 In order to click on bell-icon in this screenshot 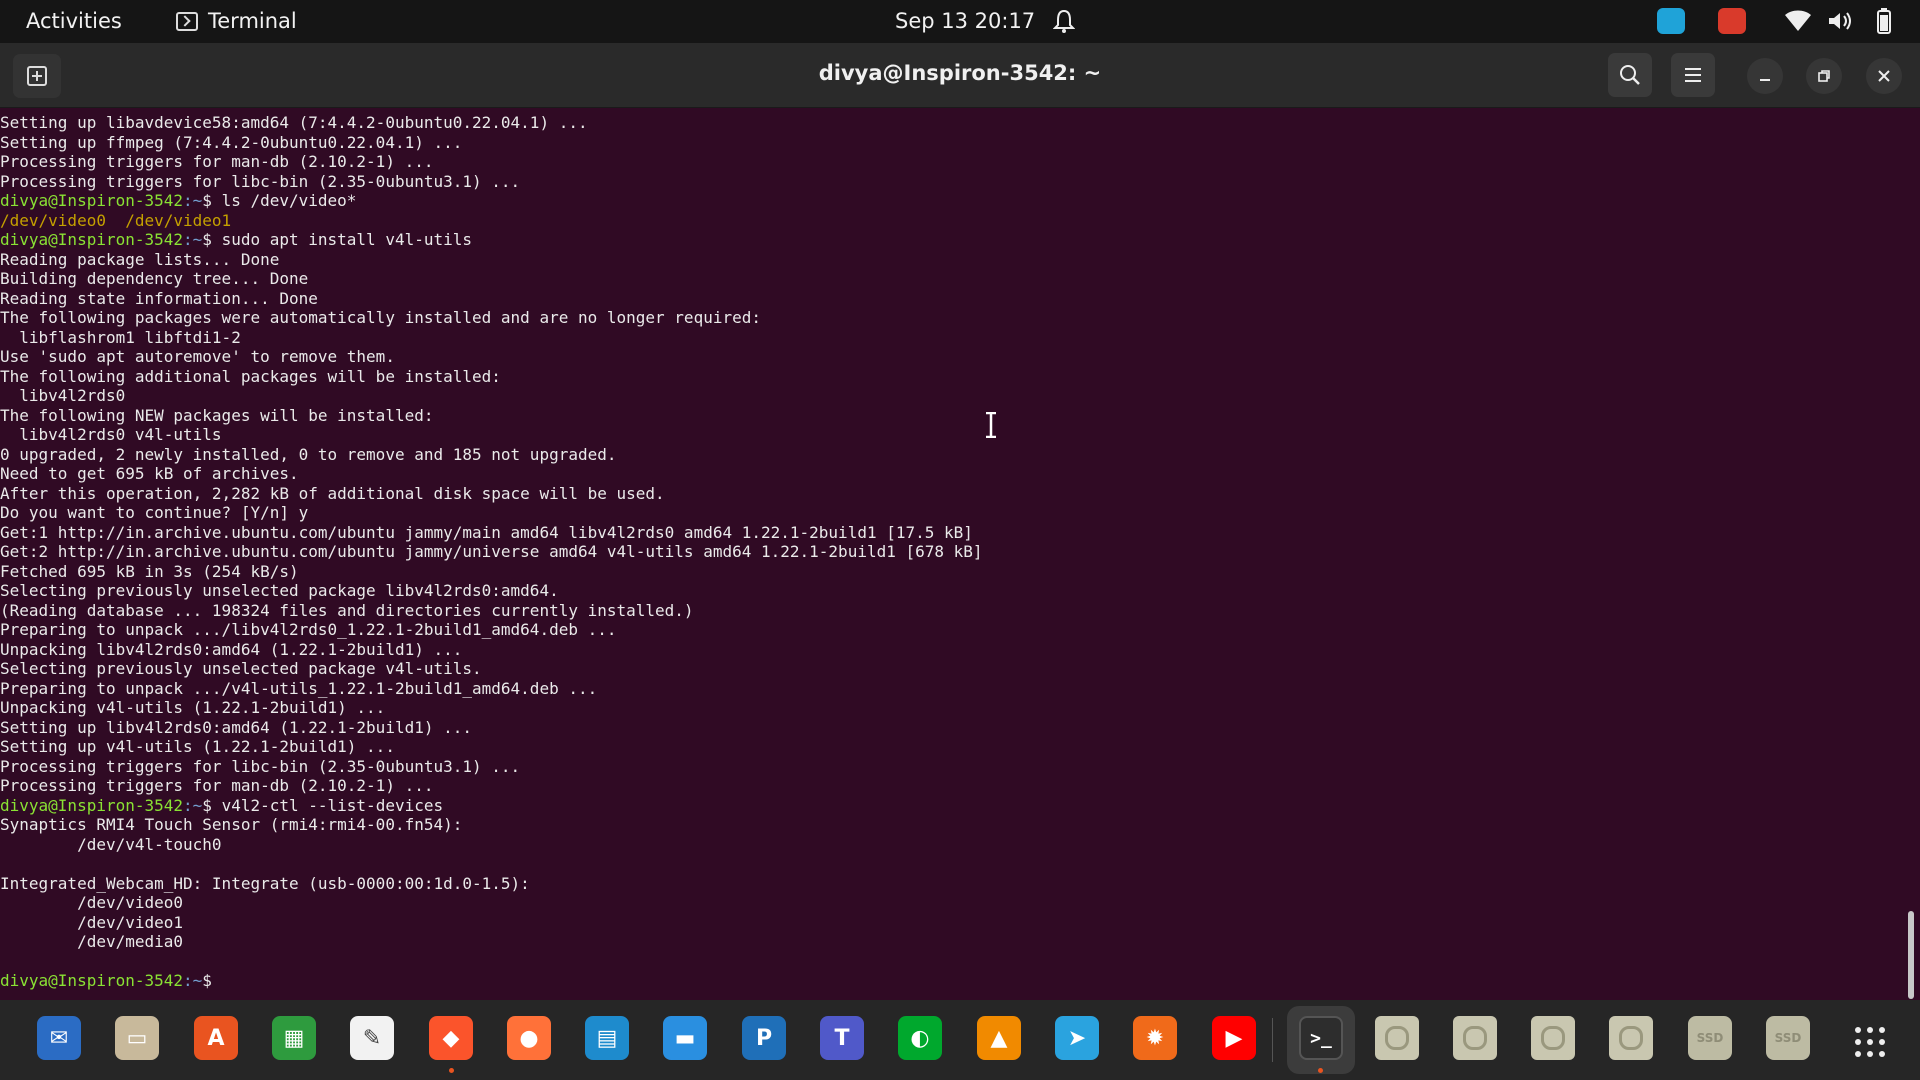, I will do `click(1064, 21)`.